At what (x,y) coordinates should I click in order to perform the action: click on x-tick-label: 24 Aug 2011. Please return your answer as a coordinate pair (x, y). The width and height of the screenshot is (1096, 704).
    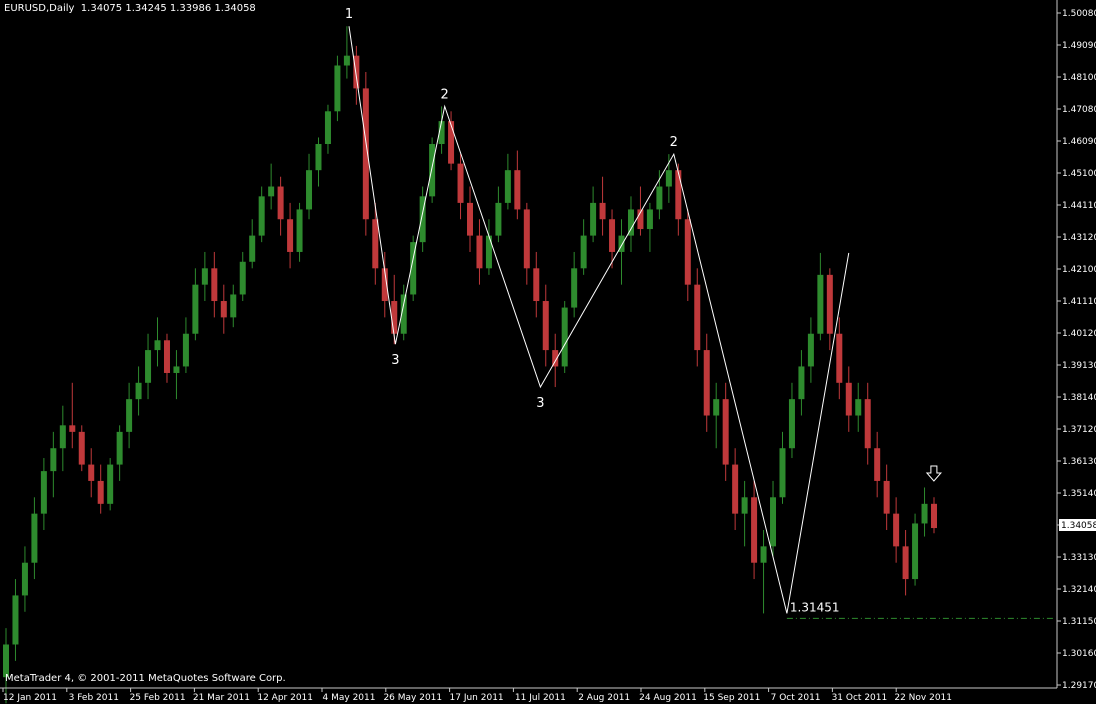
    Looking at the image, I should click on (668, 698).